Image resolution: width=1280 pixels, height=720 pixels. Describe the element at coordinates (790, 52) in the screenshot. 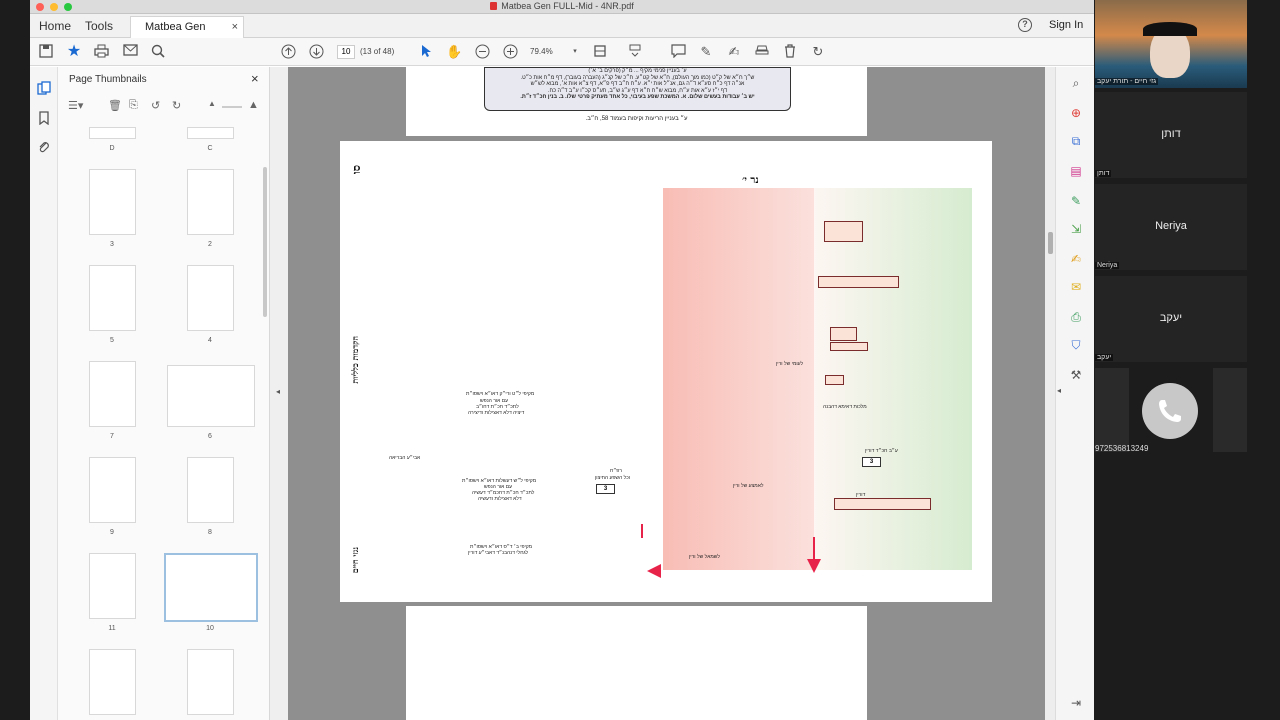

I see `delete-icon` at that location.